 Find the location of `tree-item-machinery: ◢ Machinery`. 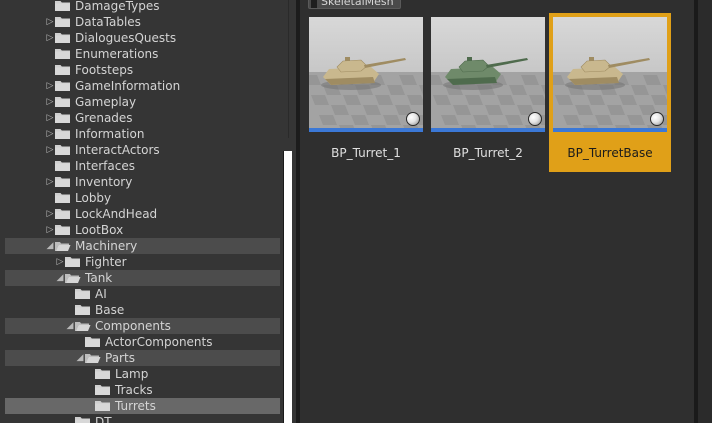

tree-item-machinery: ◢ Machinery is located at coordinates (142, 246).